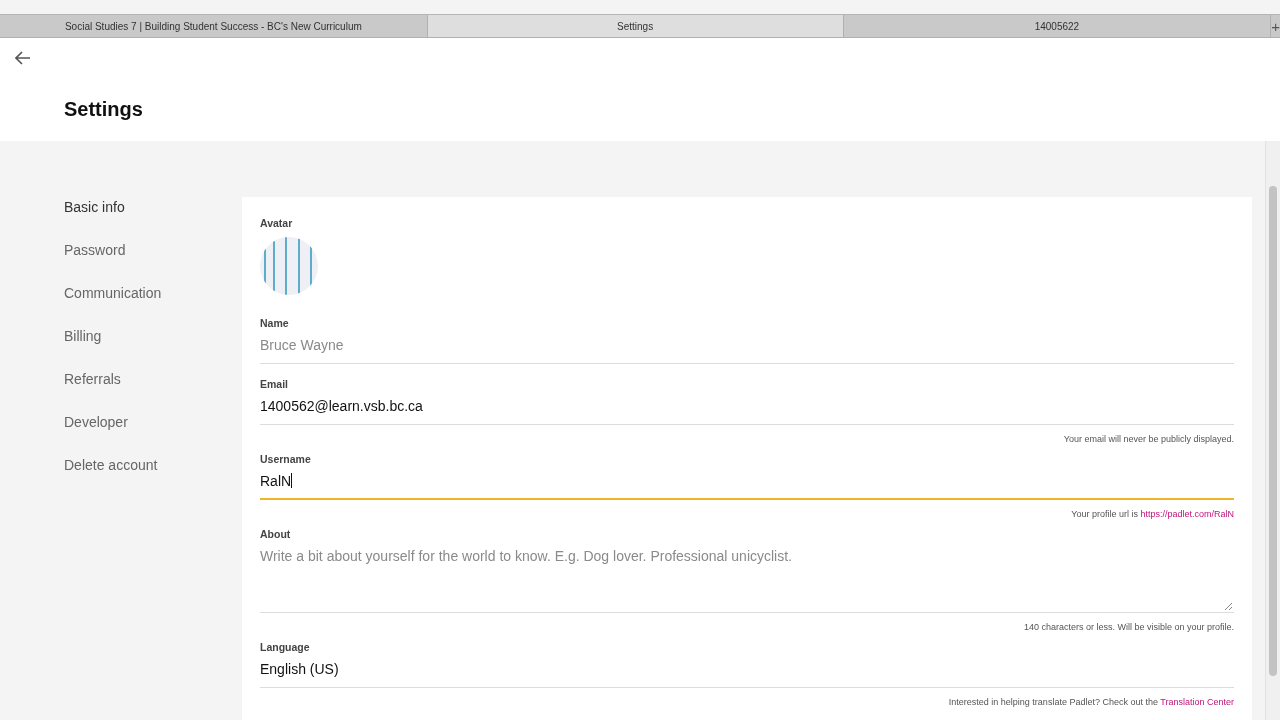 The image size is (1280, 720). What do you see at coordinates (94, 207) in the screenshot?
I see `sidebar-item: Basic info` at bounding box center [94, 207].